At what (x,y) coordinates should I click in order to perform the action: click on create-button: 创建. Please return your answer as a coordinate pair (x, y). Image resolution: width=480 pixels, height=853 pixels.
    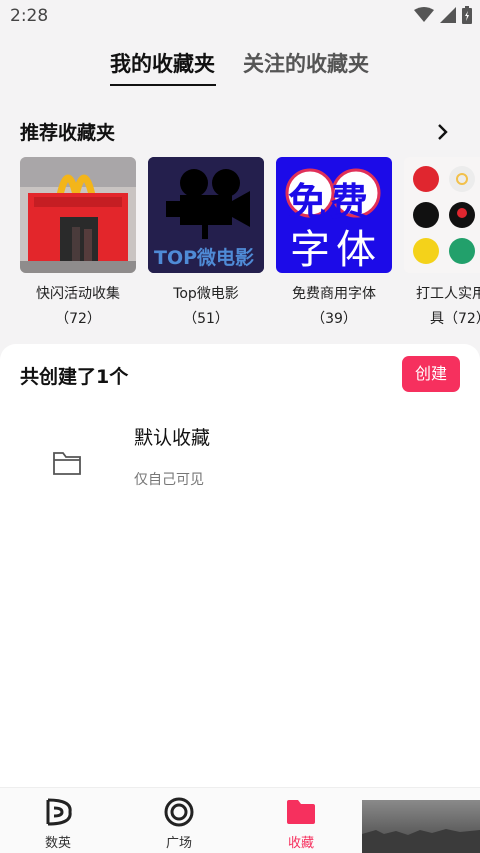
    Looking at the image, I should click on (431, 374).